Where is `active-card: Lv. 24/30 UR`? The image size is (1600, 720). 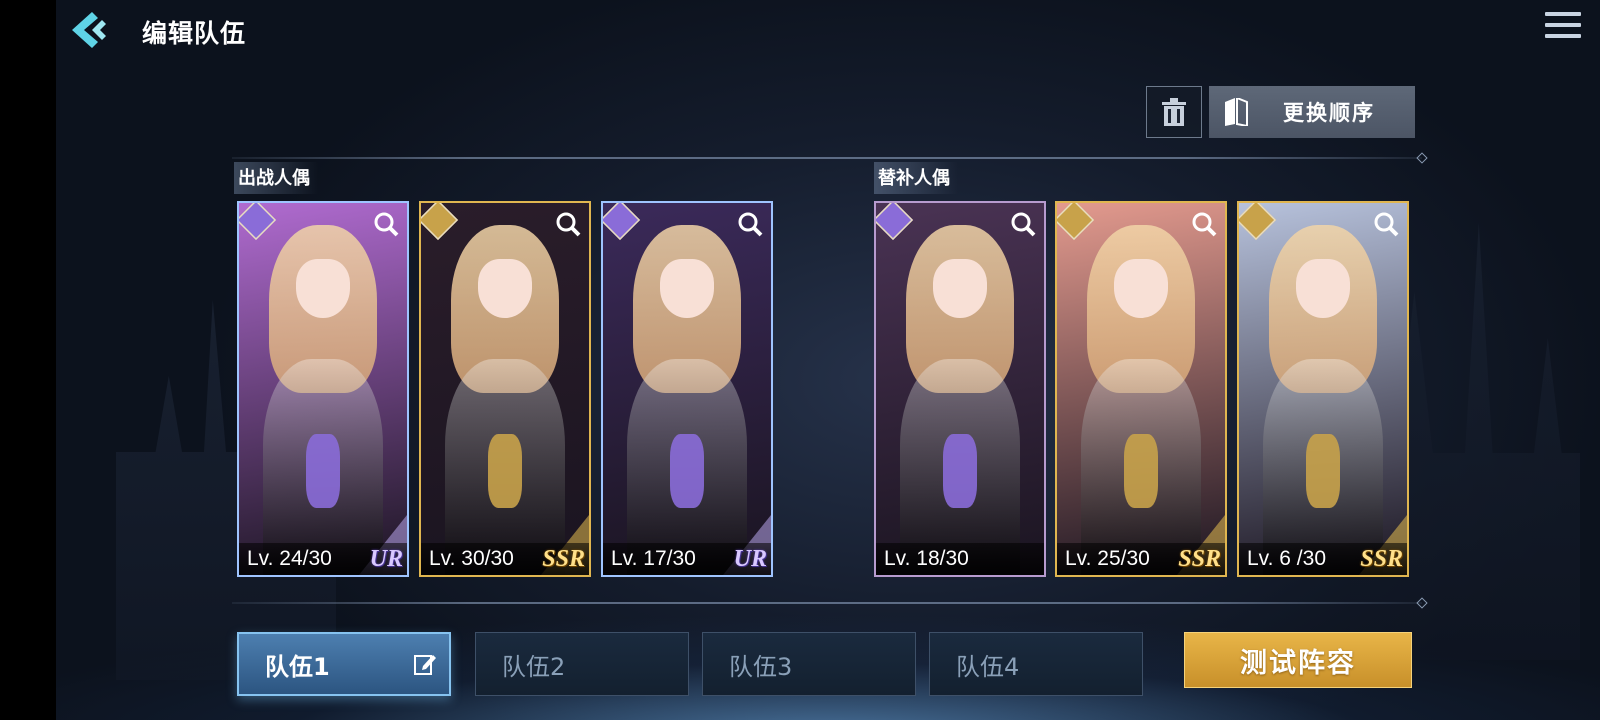
active-card: Lv. 24/30 UR is located at coordinates (323, 389).